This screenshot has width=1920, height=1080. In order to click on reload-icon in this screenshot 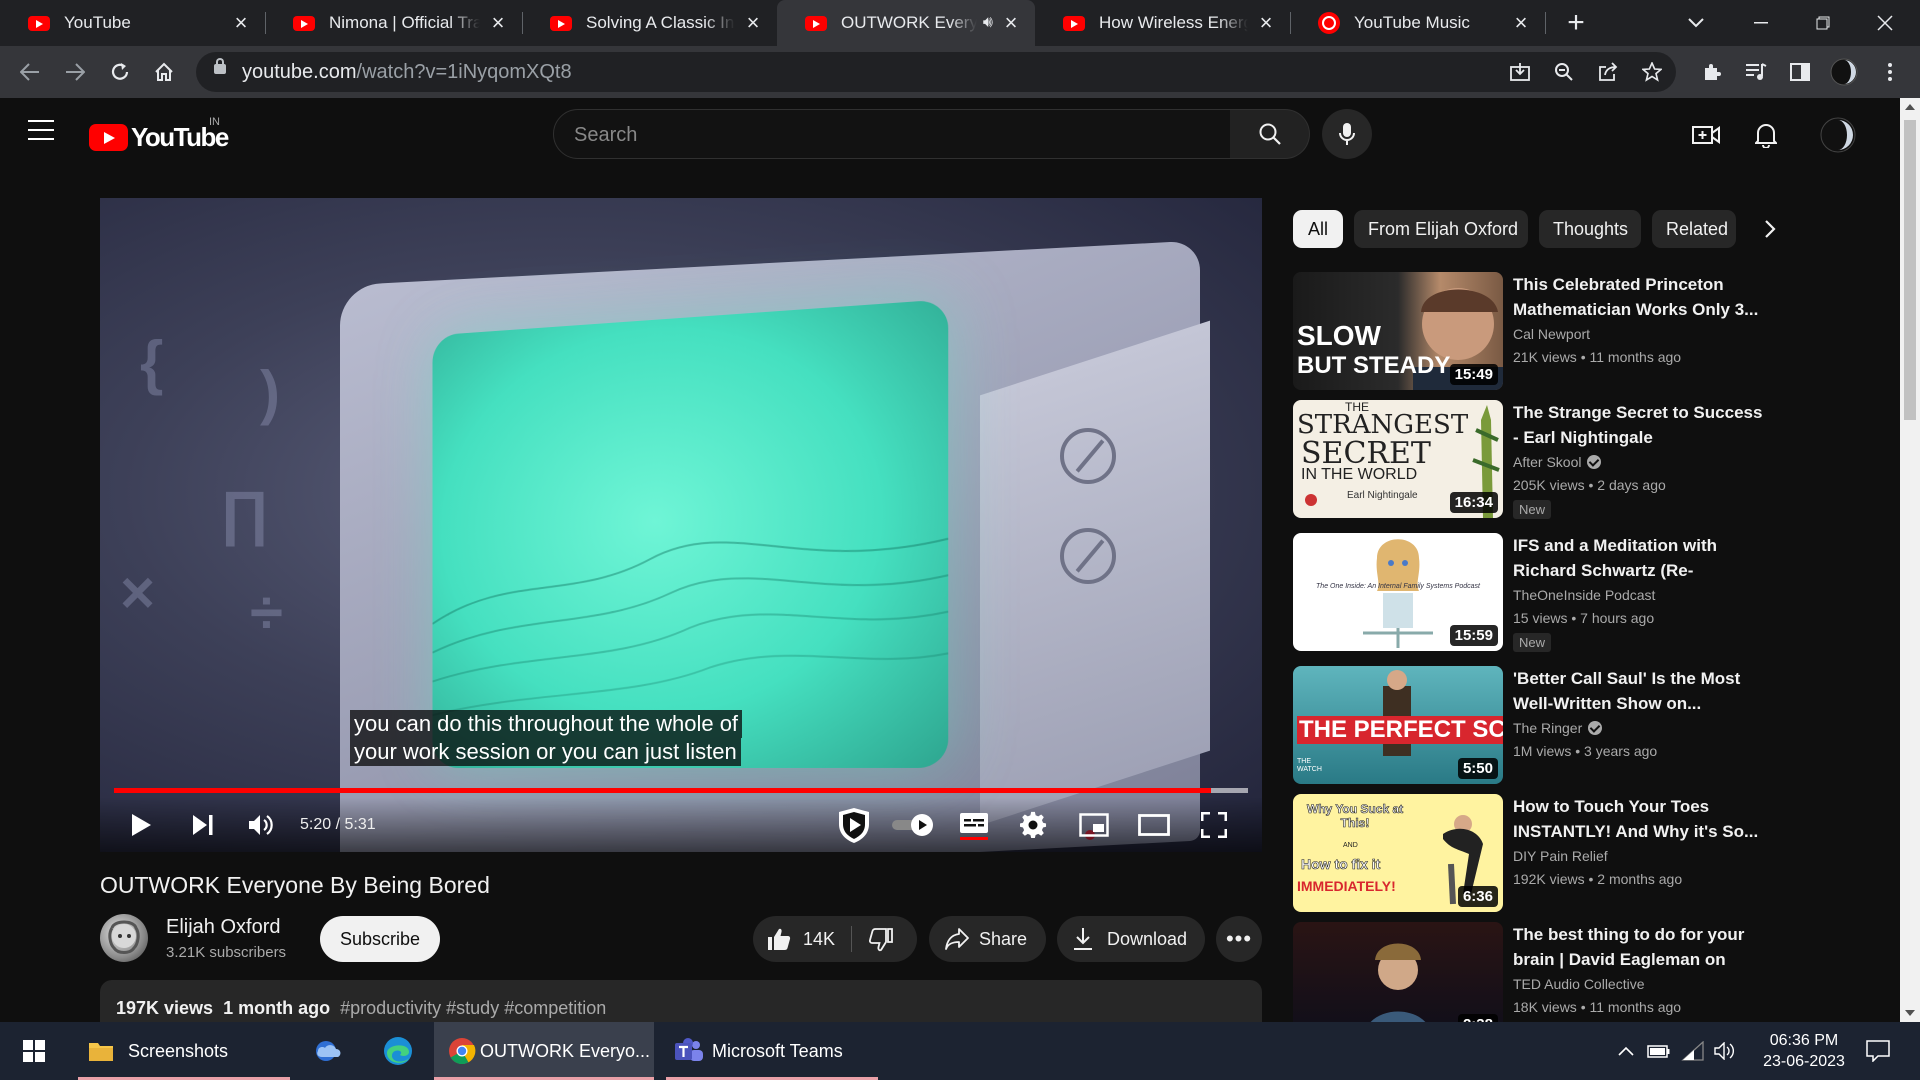, I will do `click(120, 72)`.